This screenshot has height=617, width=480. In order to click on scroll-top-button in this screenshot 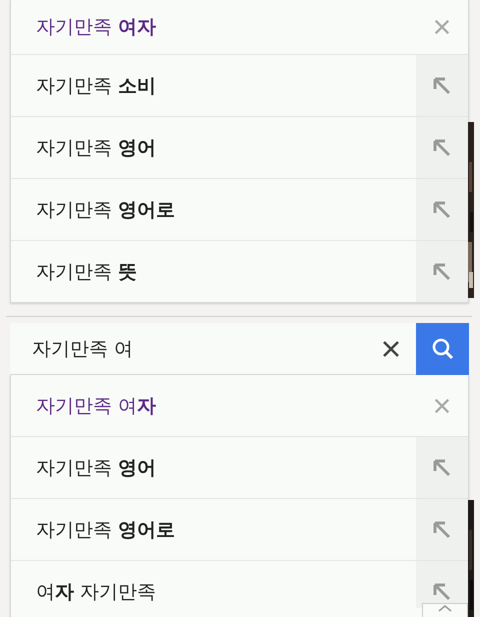, I will do `click(445, 610)`.